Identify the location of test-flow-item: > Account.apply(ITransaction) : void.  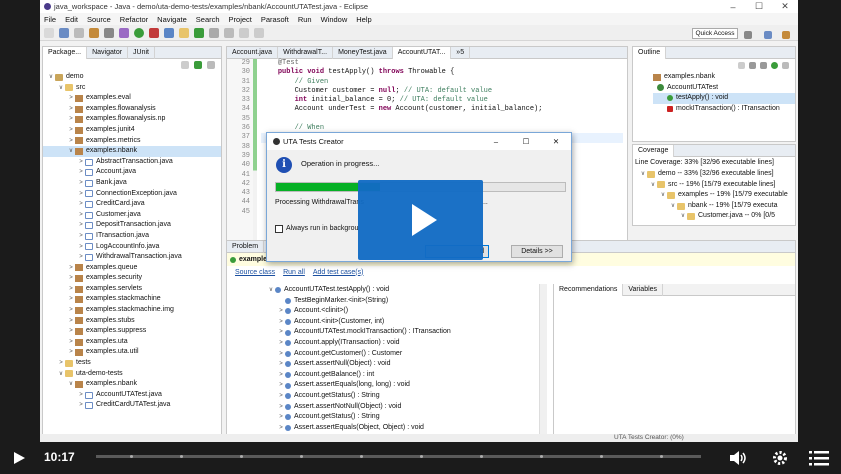
(402, 343).